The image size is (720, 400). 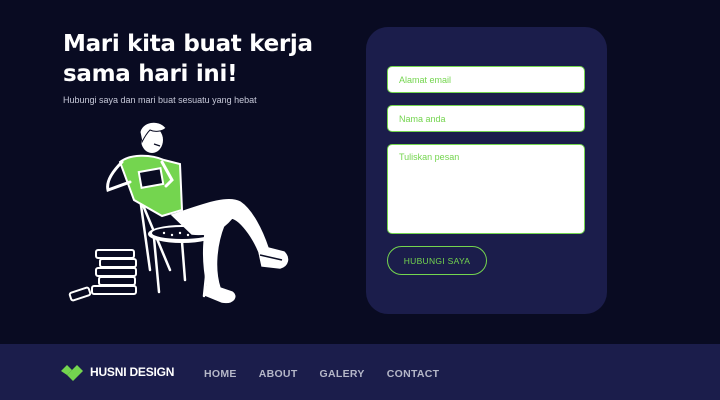 I want to click on nav-home-link: HOME, so click(x=220, y=374).